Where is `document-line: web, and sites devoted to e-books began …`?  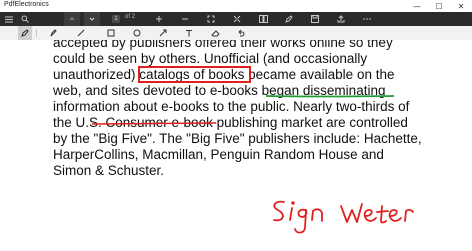
document-line: web, and sites devoted to e-books began … is located at coordinates (219, 90).